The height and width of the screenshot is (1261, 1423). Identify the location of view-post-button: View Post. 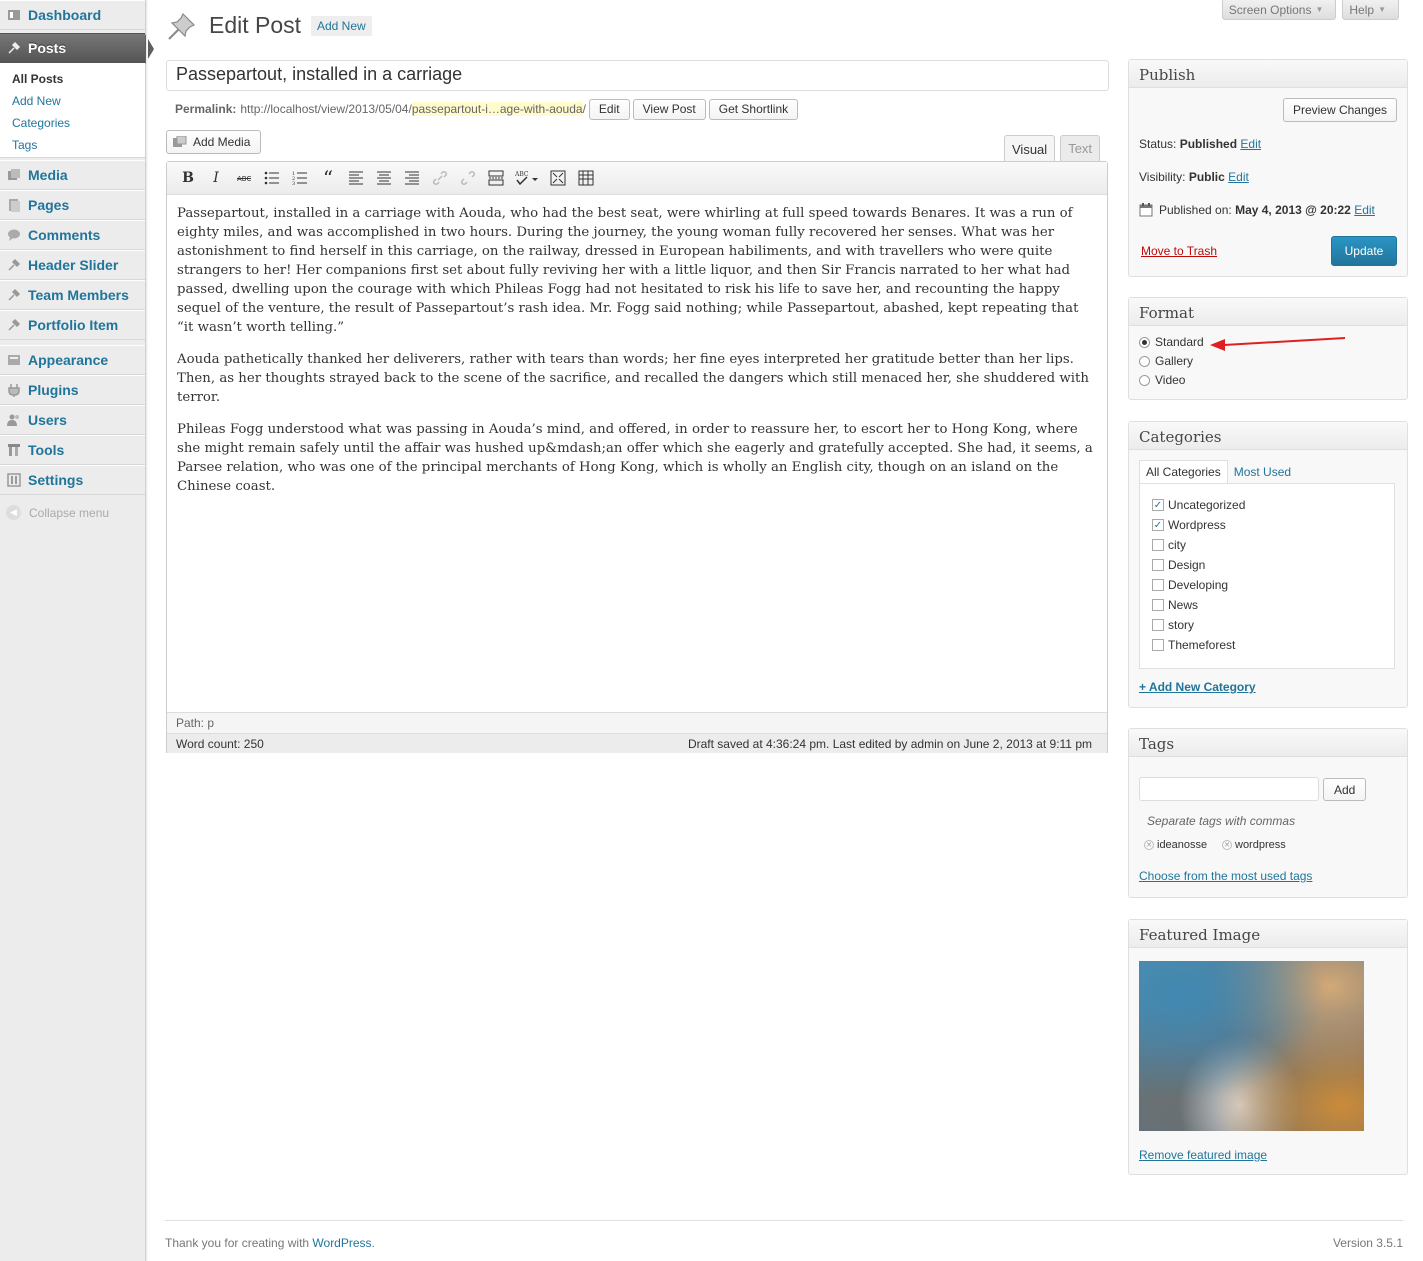
(669, 109).